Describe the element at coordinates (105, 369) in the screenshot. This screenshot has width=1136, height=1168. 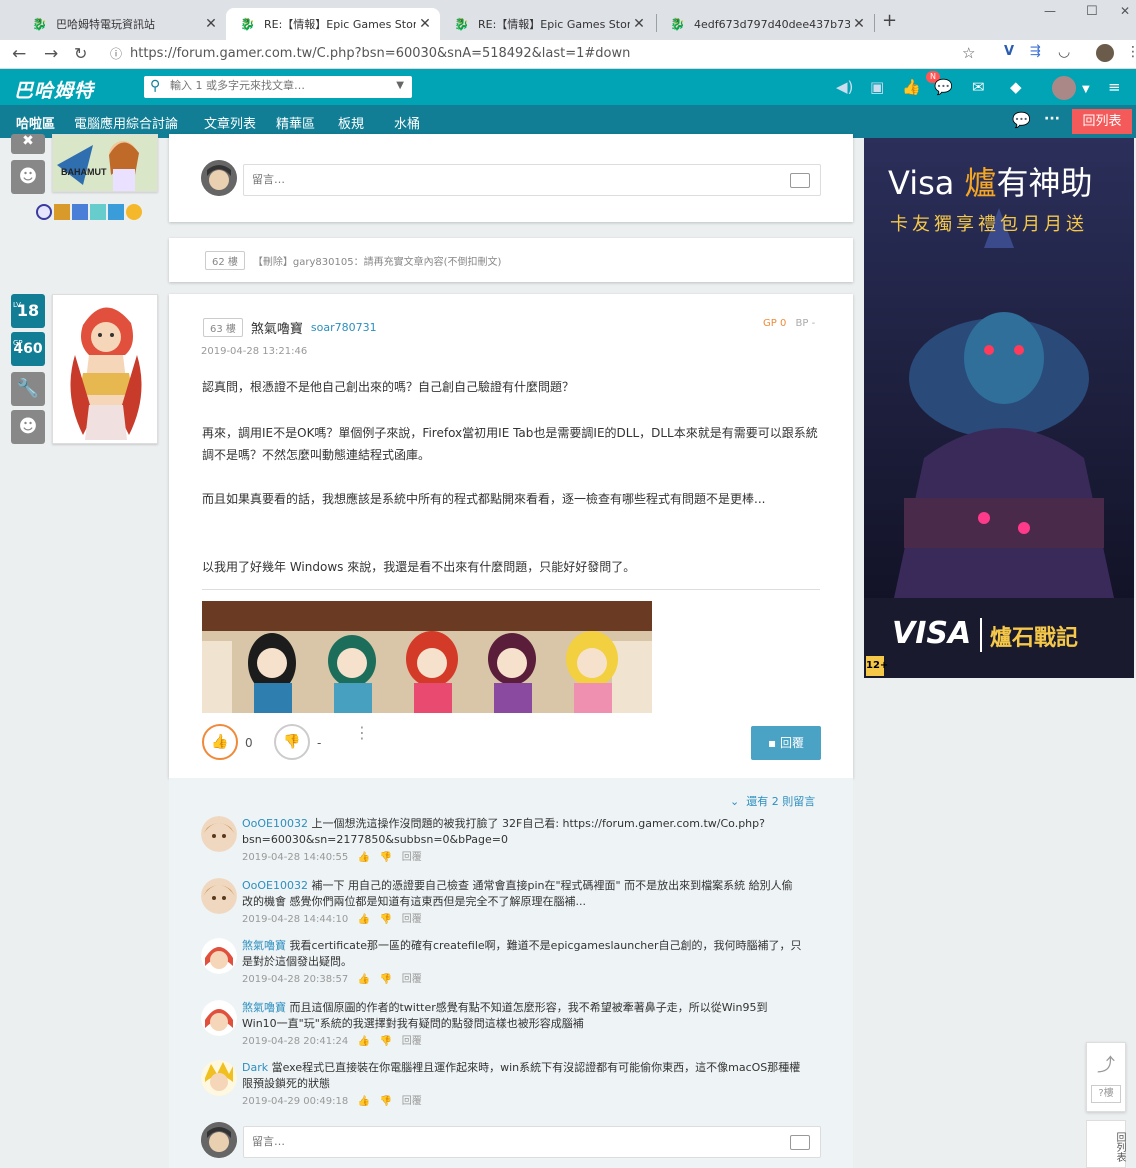
I see `author-avatar` at that location.